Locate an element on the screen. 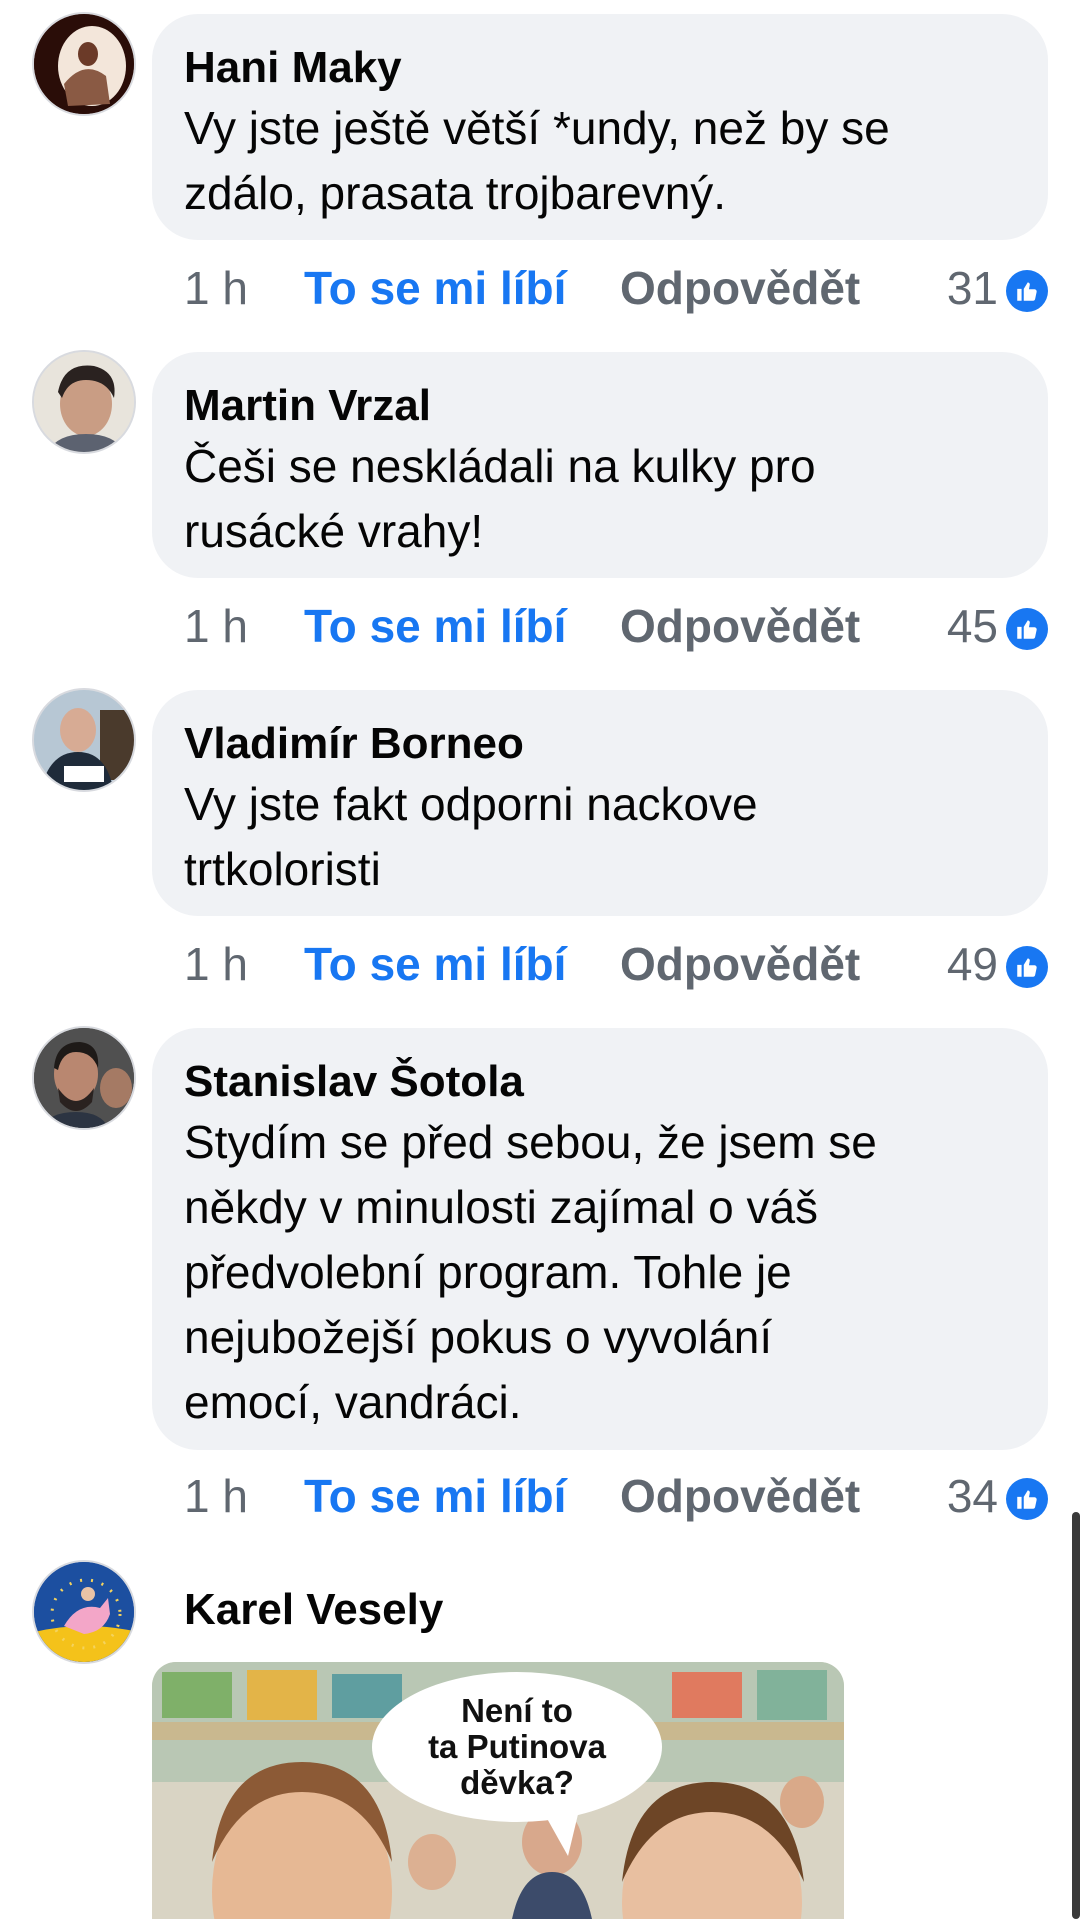 The width and height of the screenshot is (1080, 1919). comment-text-line: nejubožejší pokus o vyvolání is located at coordinates (478, 1337).